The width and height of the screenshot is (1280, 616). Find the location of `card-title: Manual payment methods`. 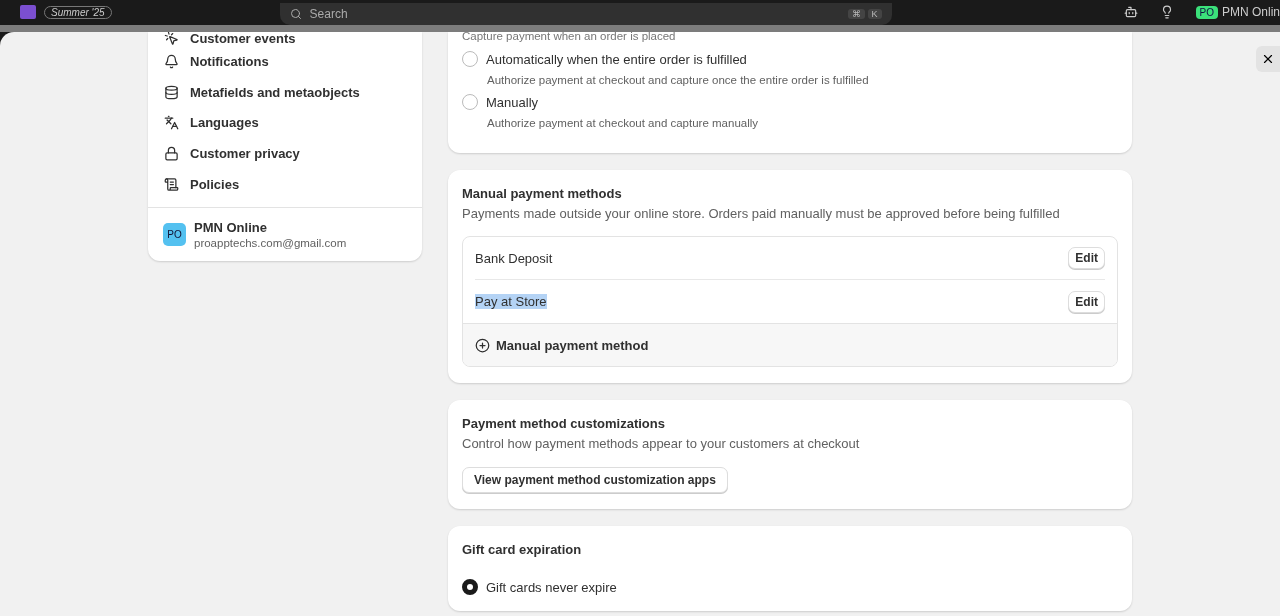

card-title: Manual payment methods is located at coordinates (542, 193).